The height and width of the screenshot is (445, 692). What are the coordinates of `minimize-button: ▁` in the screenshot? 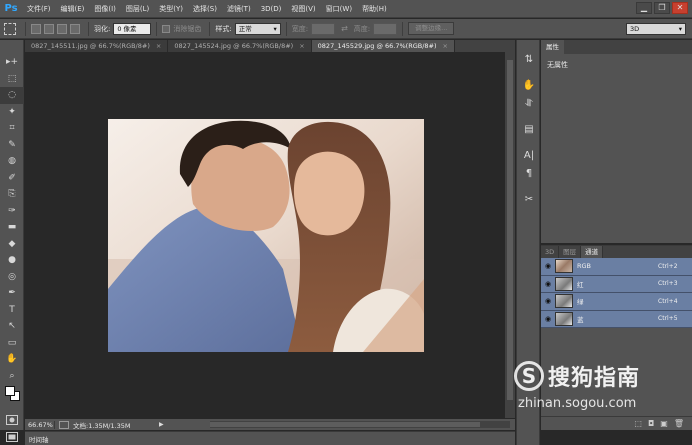 It's located at (644, 8).